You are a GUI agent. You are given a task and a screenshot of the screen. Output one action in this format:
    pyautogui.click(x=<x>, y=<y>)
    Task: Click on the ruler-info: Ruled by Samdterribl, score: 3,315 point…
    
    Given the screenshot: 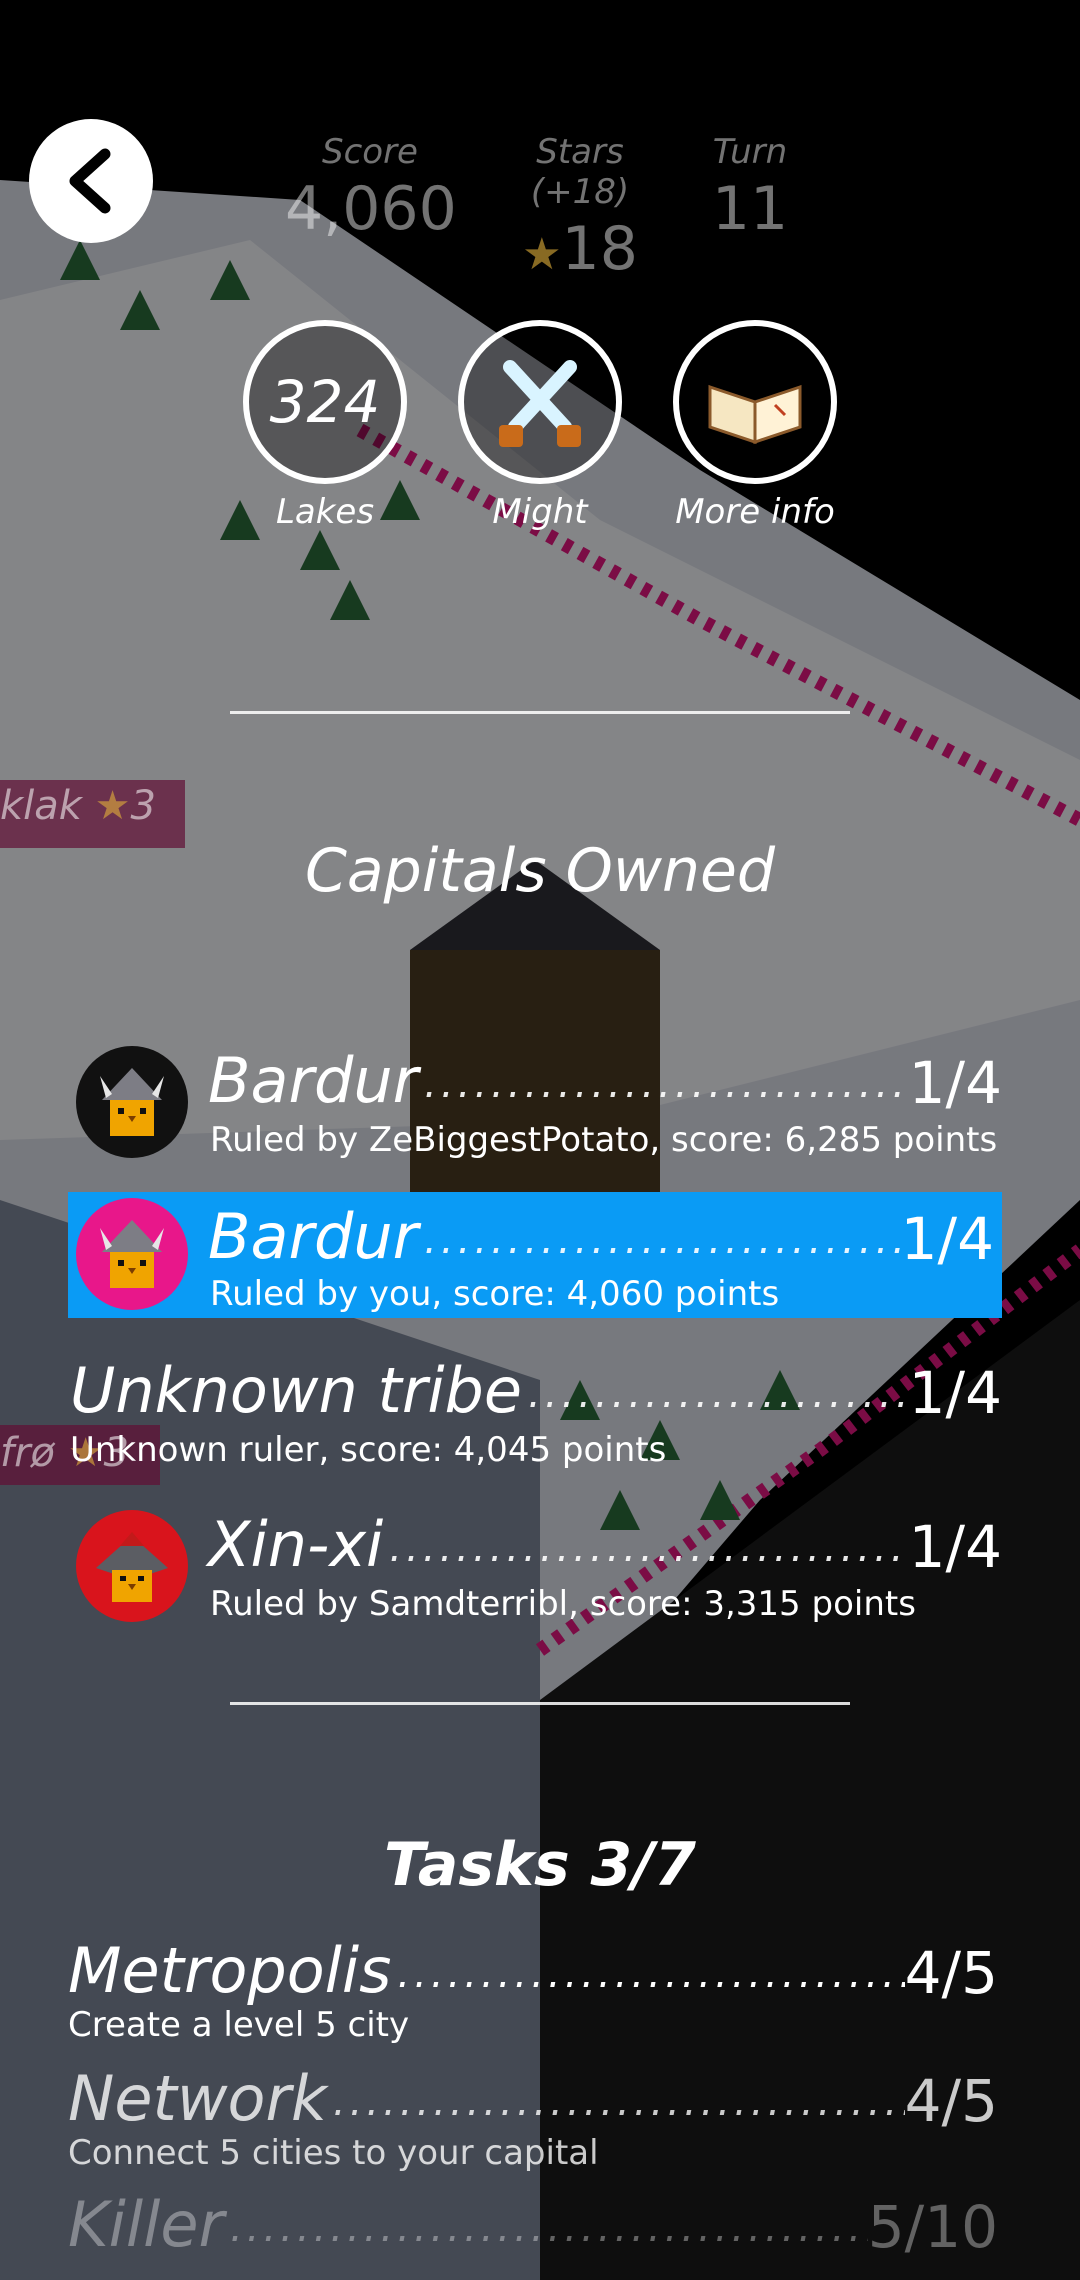 What is the action you would take?
    pyautogui.click(x=563, y=1604)
    